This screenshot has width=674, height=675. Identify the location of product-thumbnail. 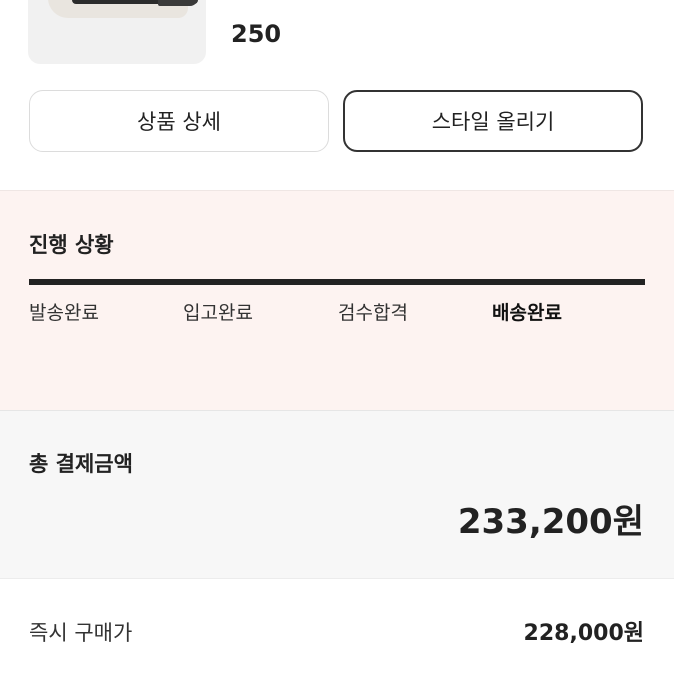
(117, 32).